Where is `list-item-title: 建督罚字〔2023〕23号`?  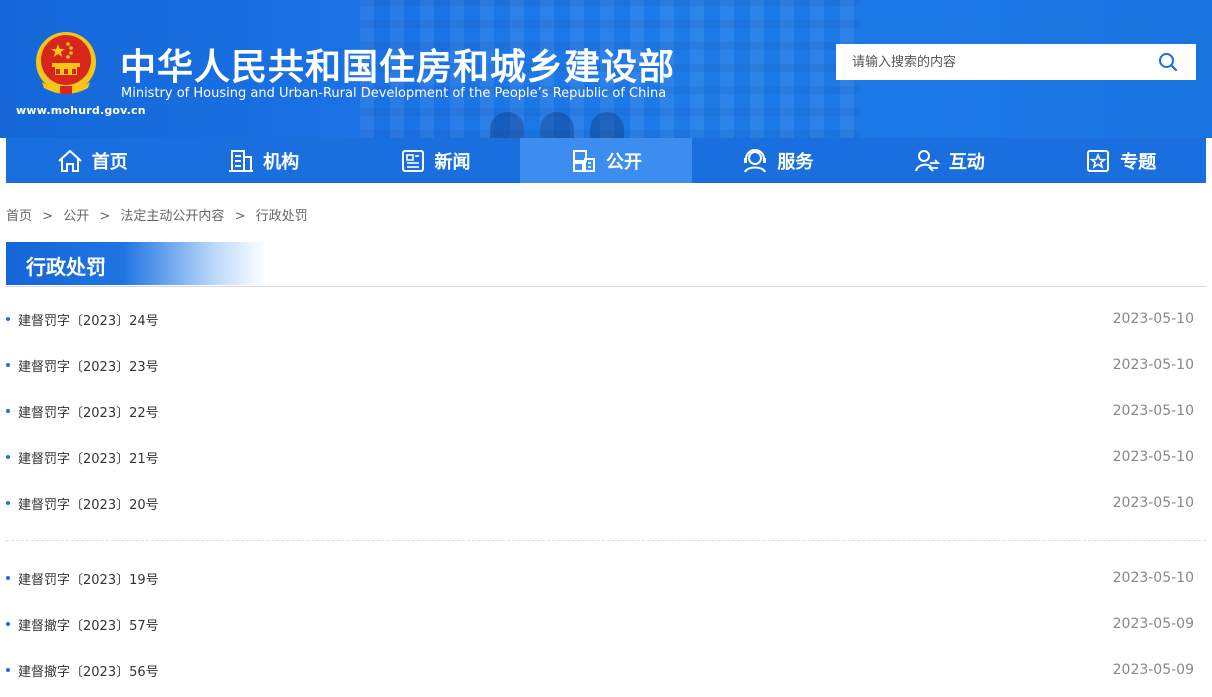
list-item-title: 建督罚字〔2023〕23号 is located at coordinates (88, 365).